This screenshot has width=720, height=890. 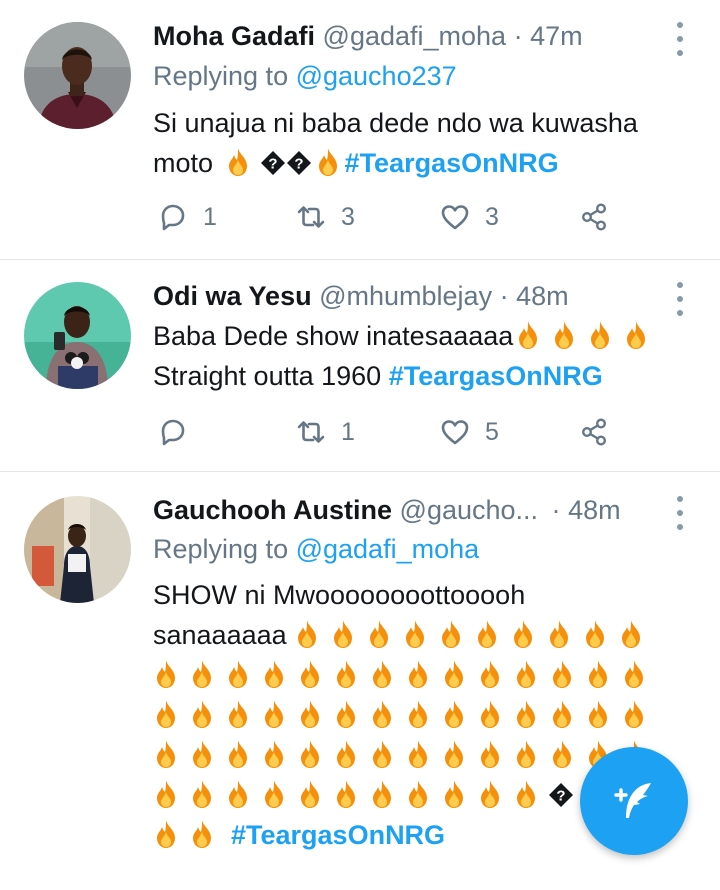 I want to click on tweet-header: Moha Gadafi @gadafi_moha · 47m, so click(x=406, y=36).